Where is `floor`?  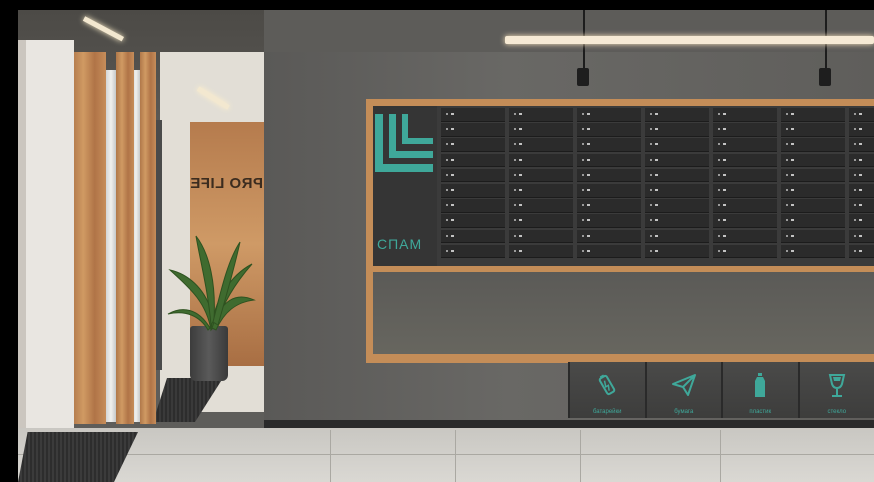 floor is located at coordinates (446, 455).